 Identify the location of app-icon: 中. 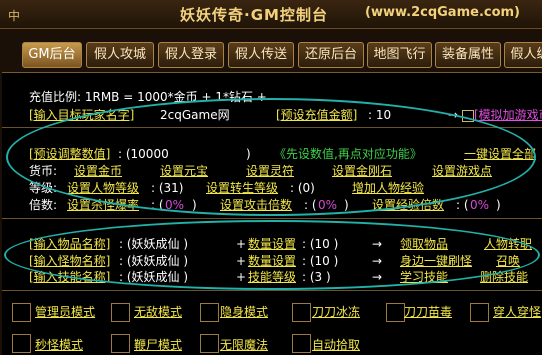
(14, 16).